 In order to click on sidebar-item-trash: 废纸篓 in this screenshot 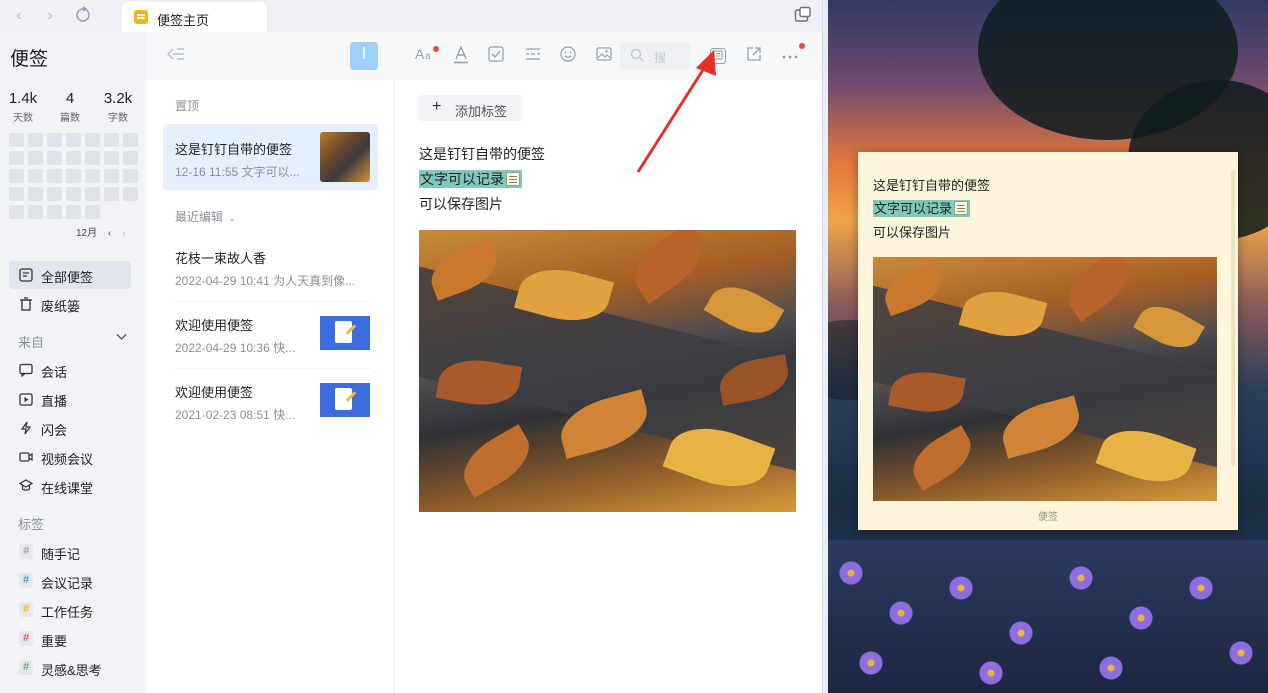, I will do `click(70, 304)`.